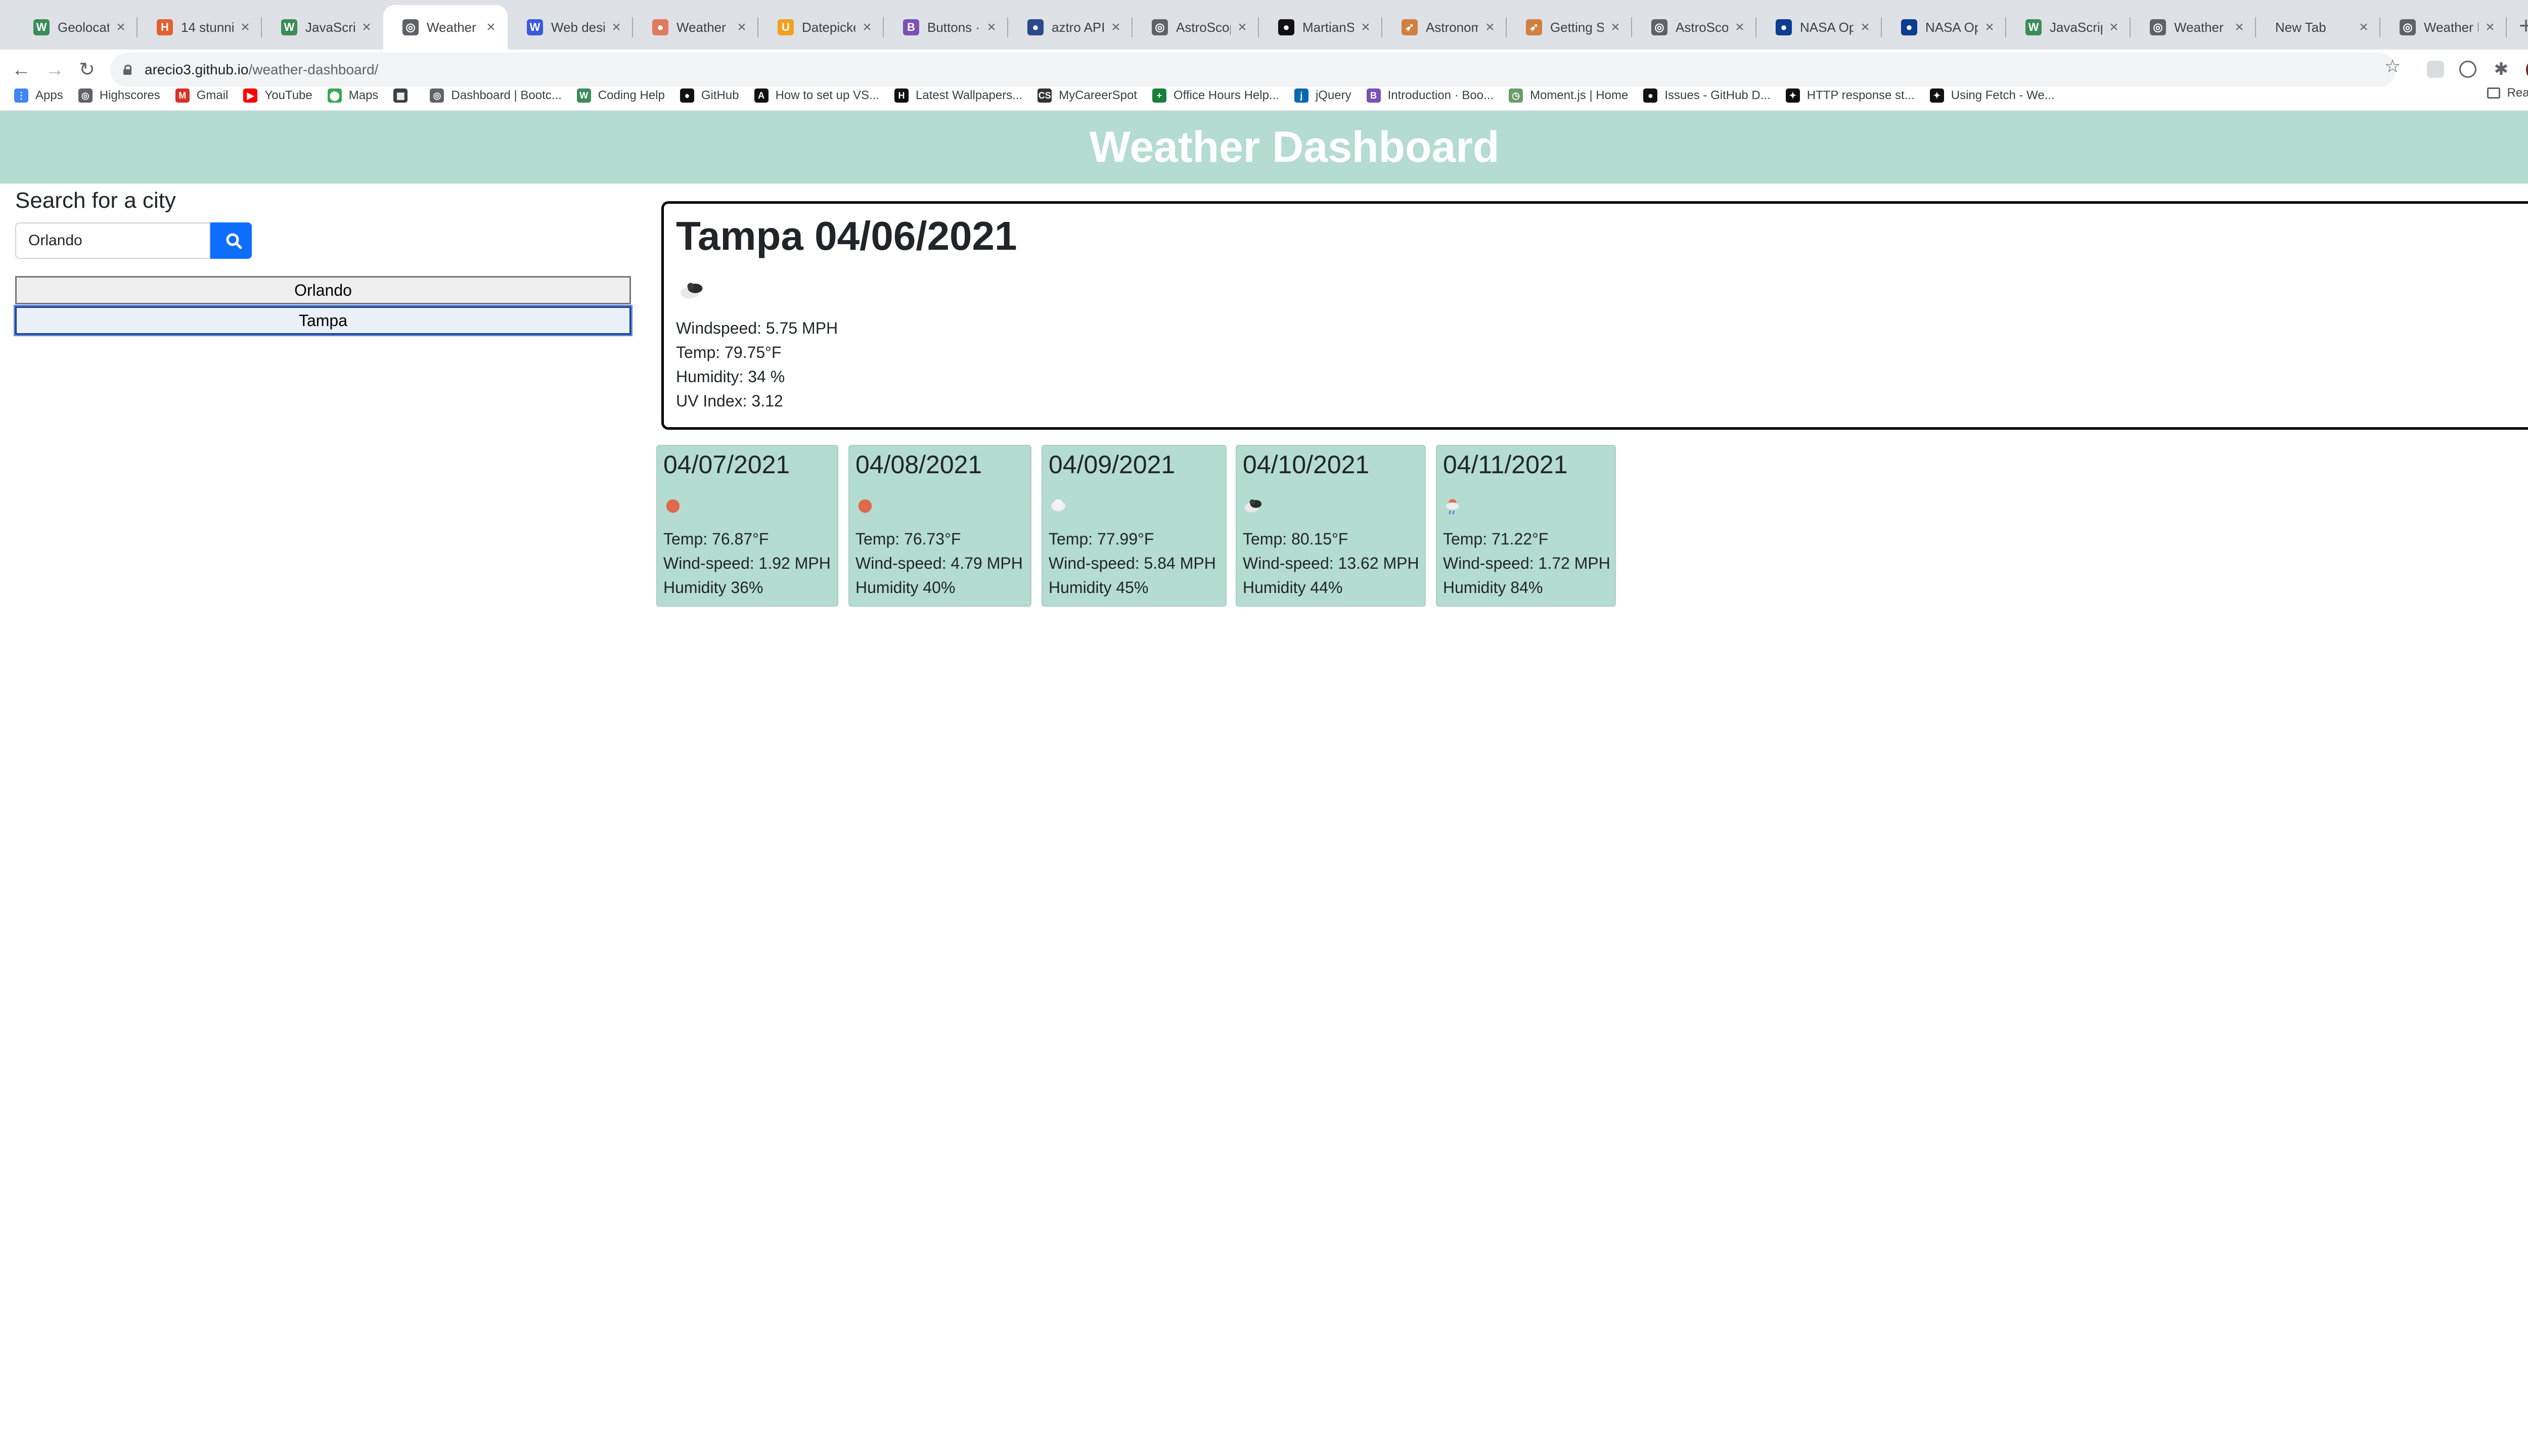 The width and height of the screenshot is (2528, 1456). What do you see at coordinates (404, 95) in the screenshot?
I see `bookmark-item: ▦` at bounding box center [404, 95].